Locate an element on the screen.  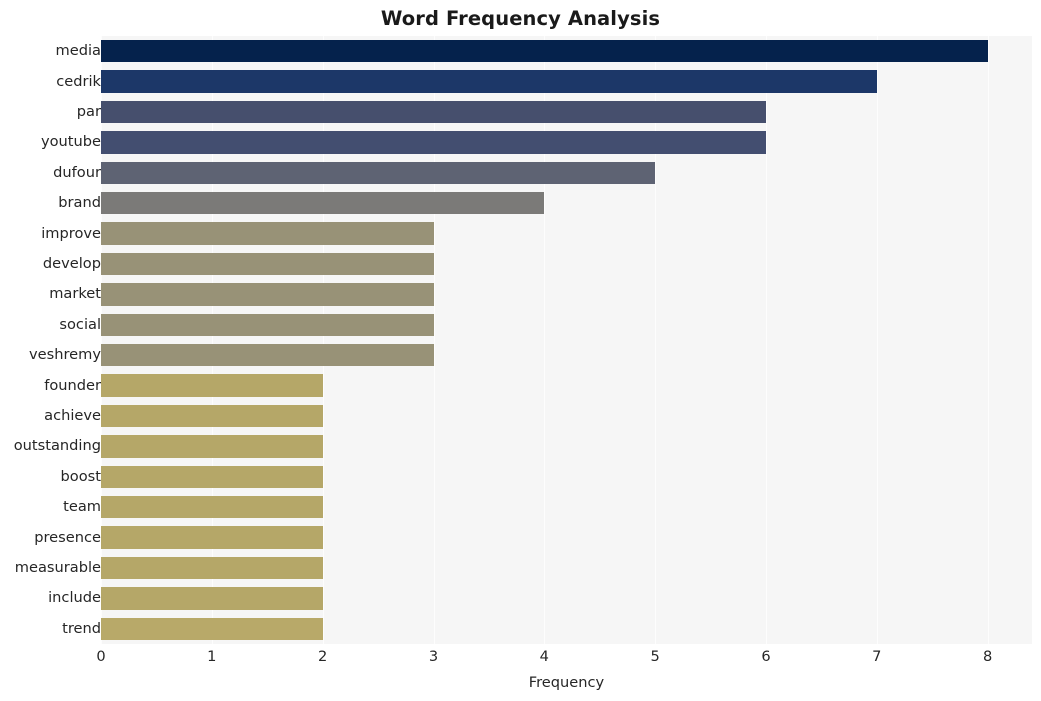
y-tick-label-measurable: measurable is located at coordinates (57, 567).